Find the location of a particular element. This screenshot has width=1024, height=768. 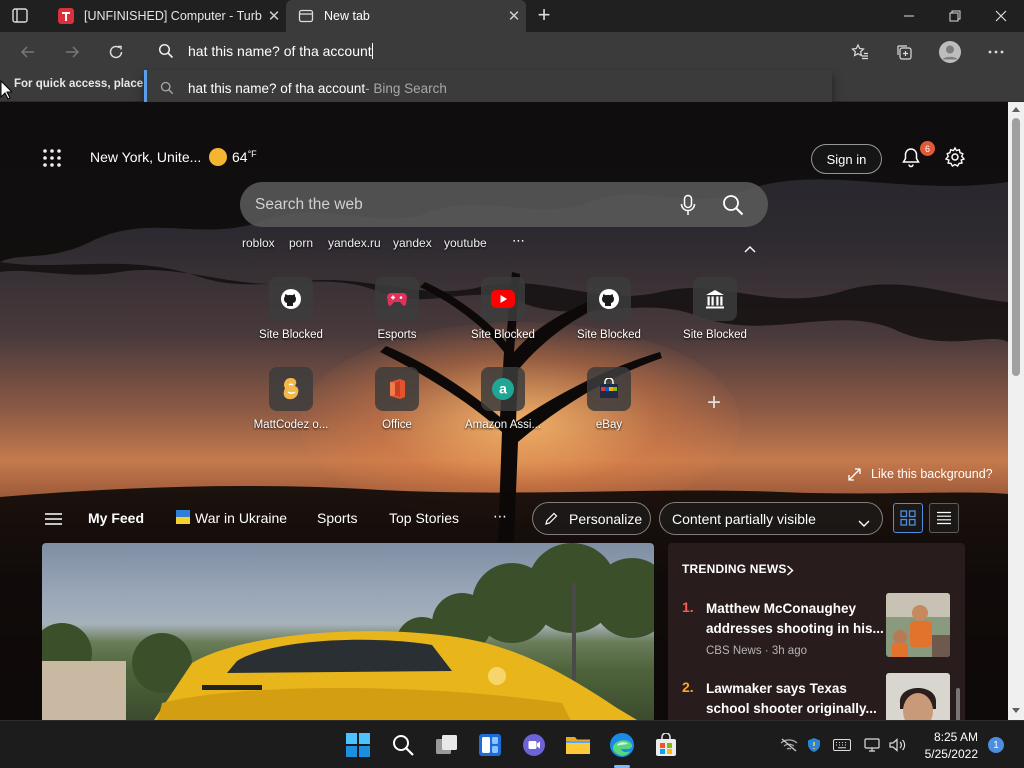

new-tab-button: + is located at coordinates (544, 16).